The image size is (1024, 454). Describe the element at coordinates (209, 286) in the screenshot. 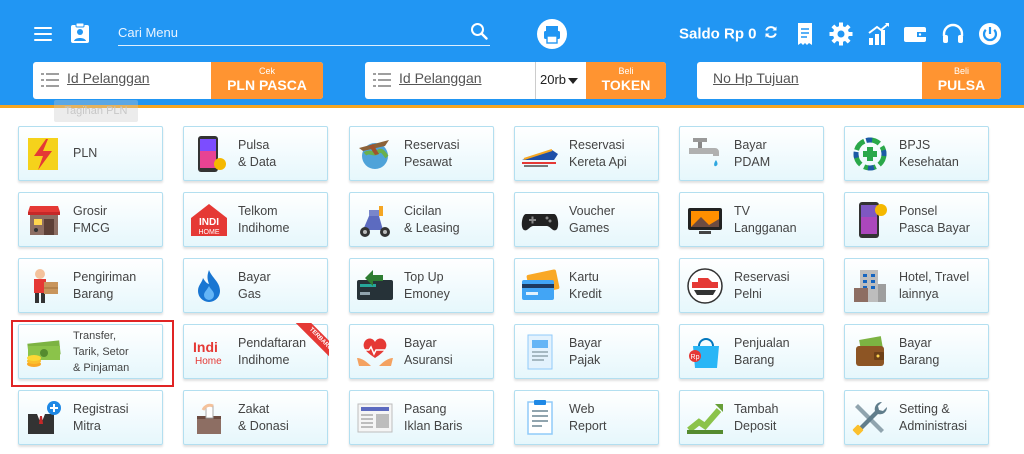

I see `gas-flame-icon` at that location.